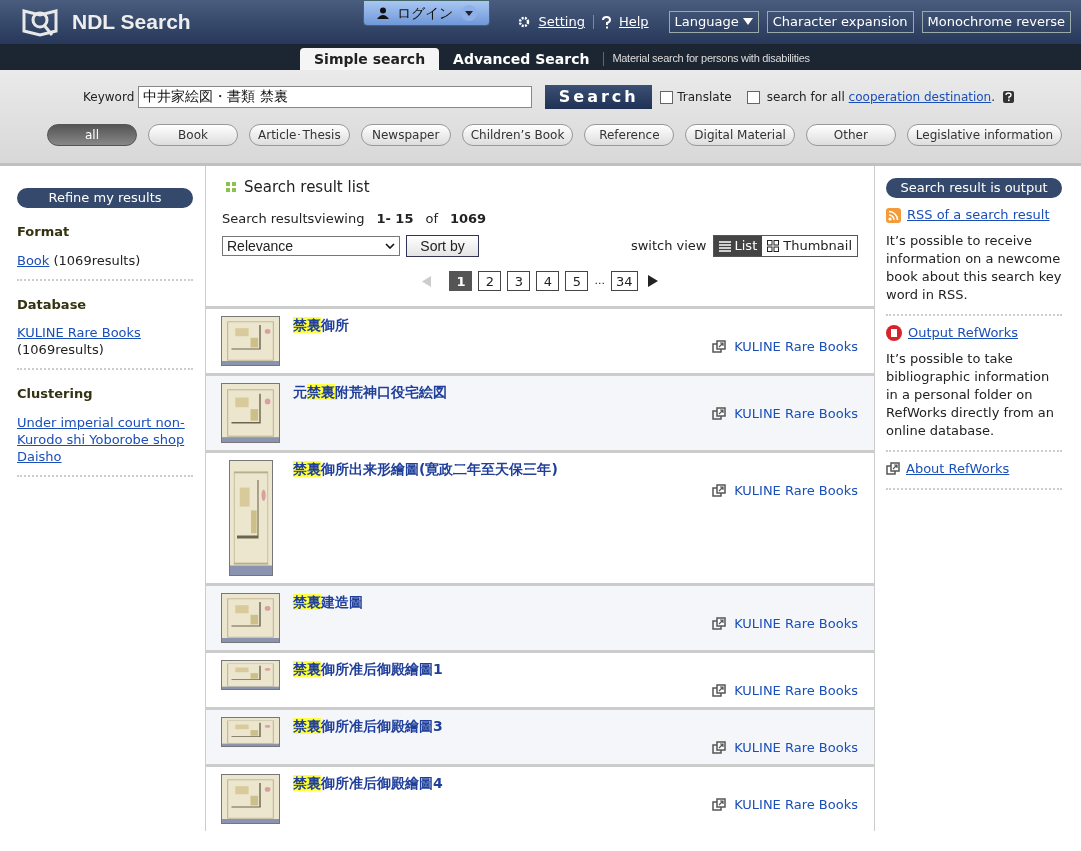 The height and width of the screenshot is (851, 1081). Describe the element at coordinates (978, 215) in the screenshot. I see `output-link: RSS of a search result` at that location.